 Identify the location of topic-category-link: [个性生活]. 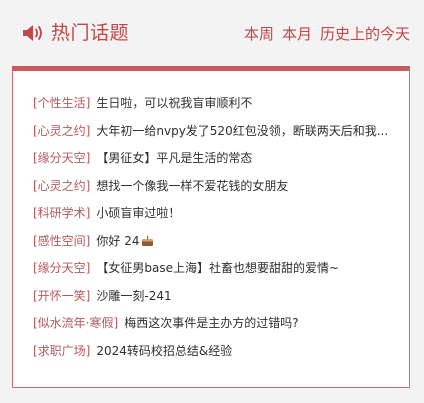
(61, 104).